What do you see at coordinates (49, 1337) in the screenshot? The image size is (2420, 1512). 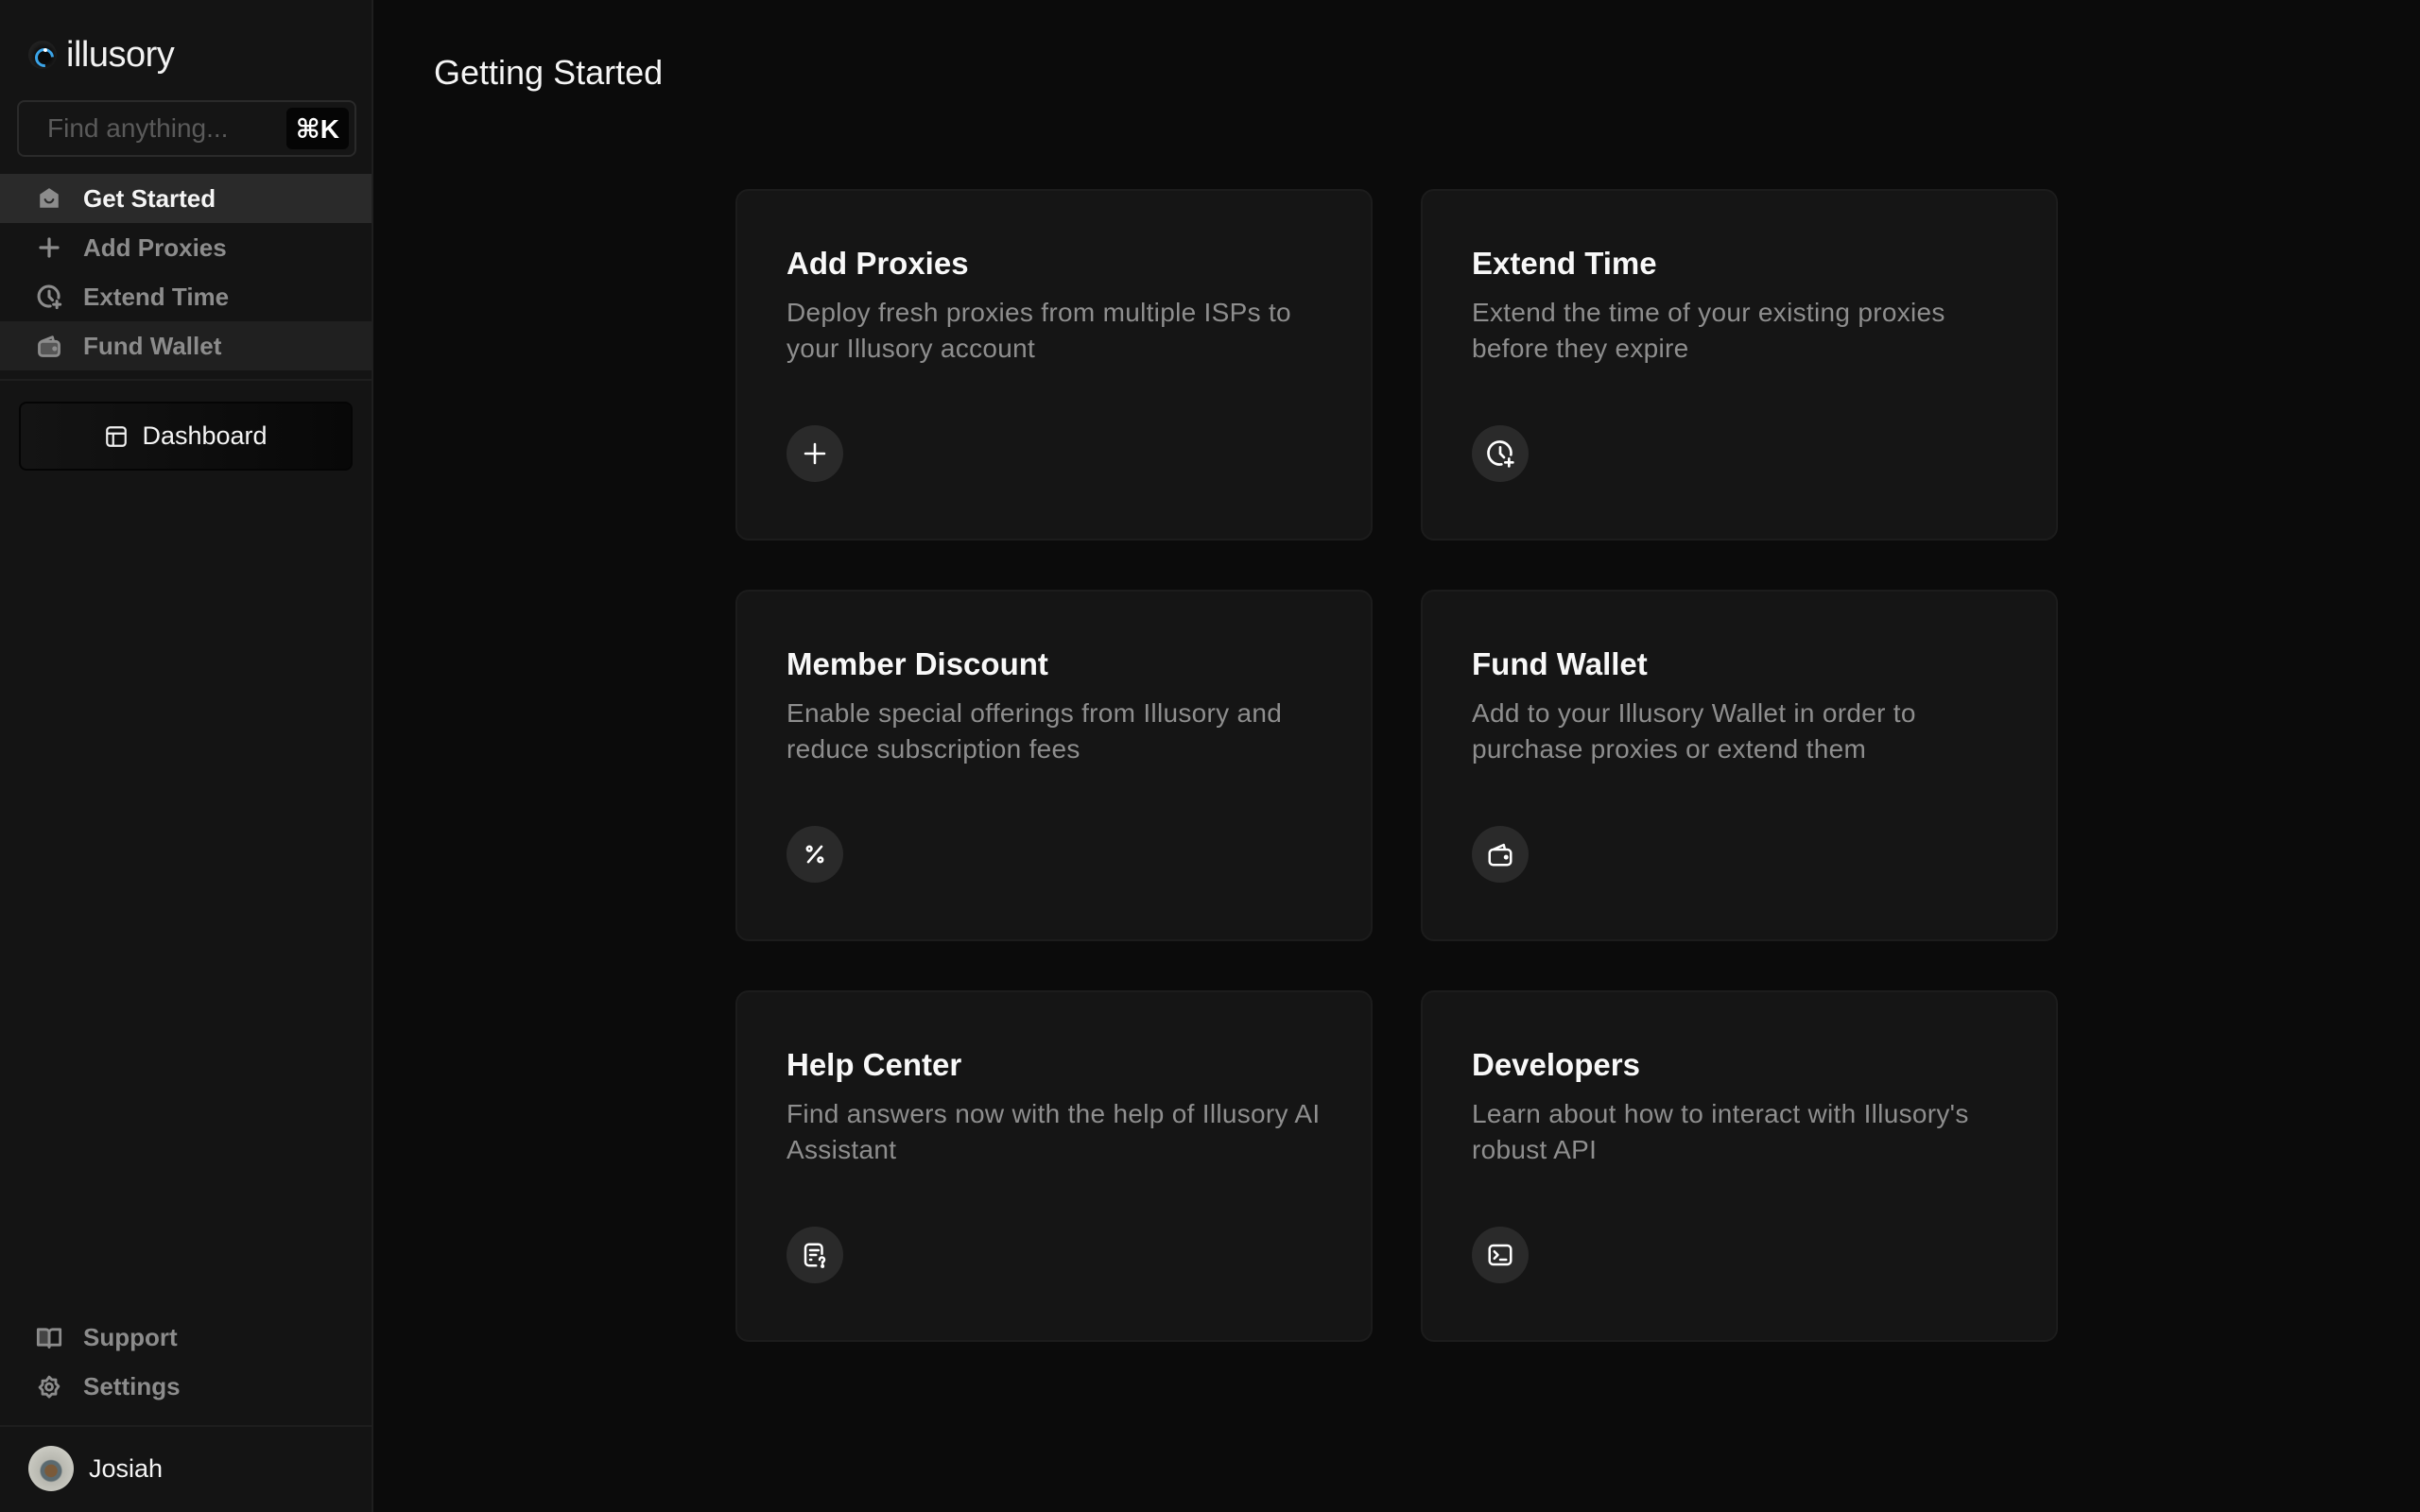 I see `book-icon` at bounding box center [49, 1337].